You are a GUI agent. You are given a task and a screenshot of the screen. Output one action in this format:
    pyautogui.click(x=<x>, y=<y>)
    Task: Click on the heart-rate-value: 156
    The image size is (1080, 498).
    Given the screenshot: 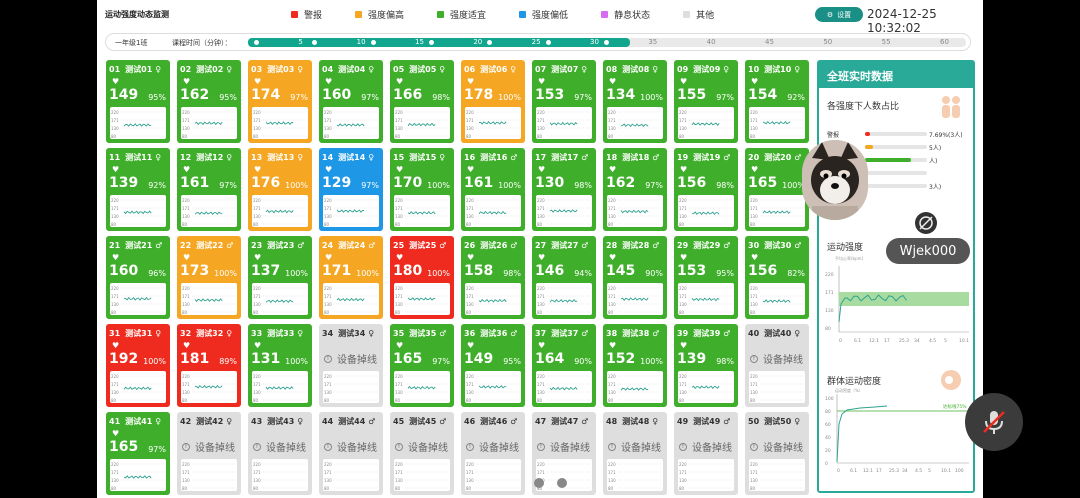 What is the action you would take?
    pyautogui.click(x=692, y=183)
    